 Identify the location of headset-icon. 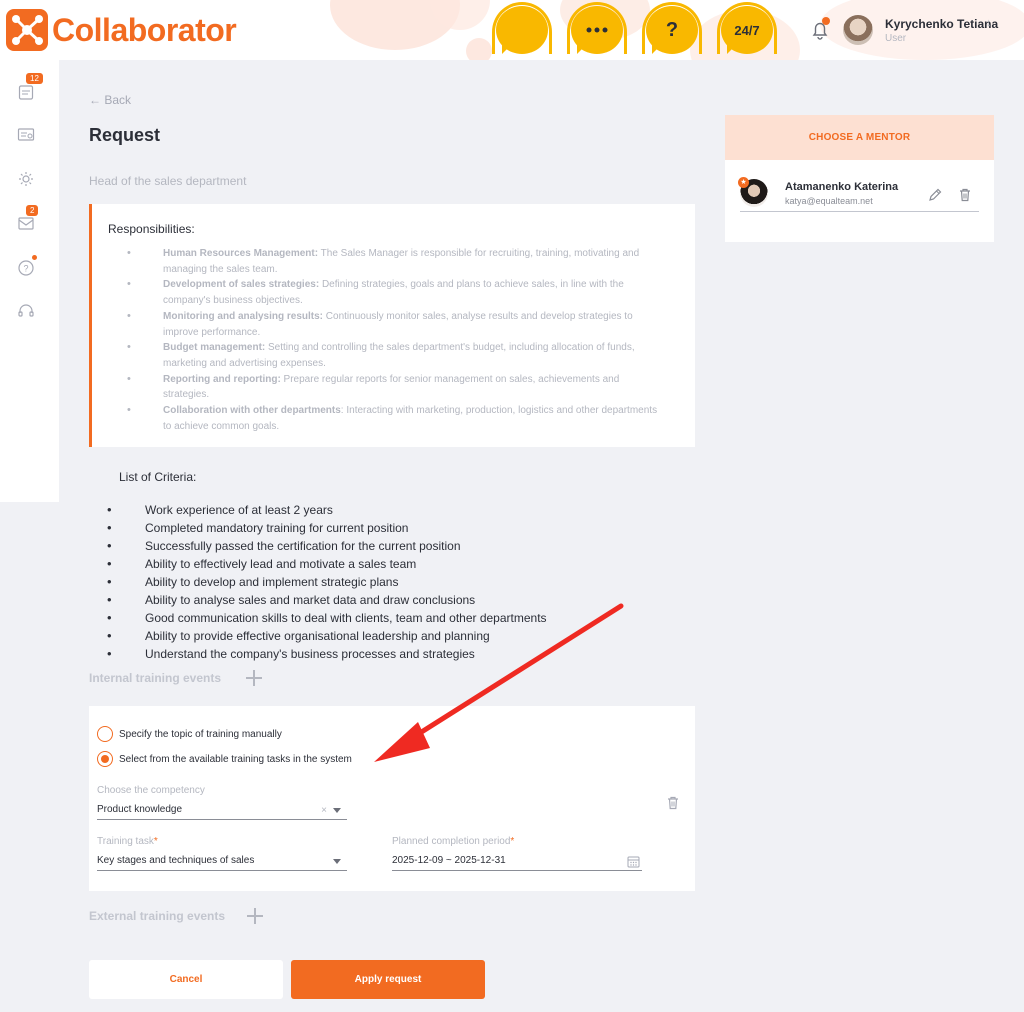
(26, 311).